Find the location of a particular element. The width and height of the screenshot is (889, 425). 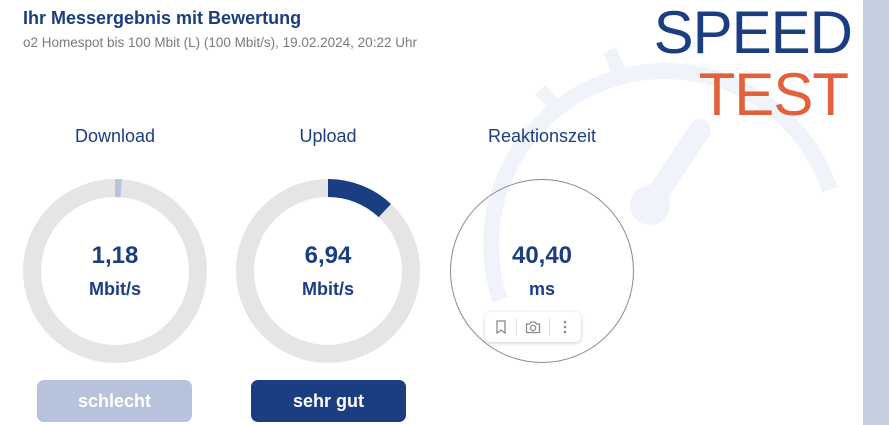

speedtest-logo: SPEED TEST is located at coordinates (753, 65).